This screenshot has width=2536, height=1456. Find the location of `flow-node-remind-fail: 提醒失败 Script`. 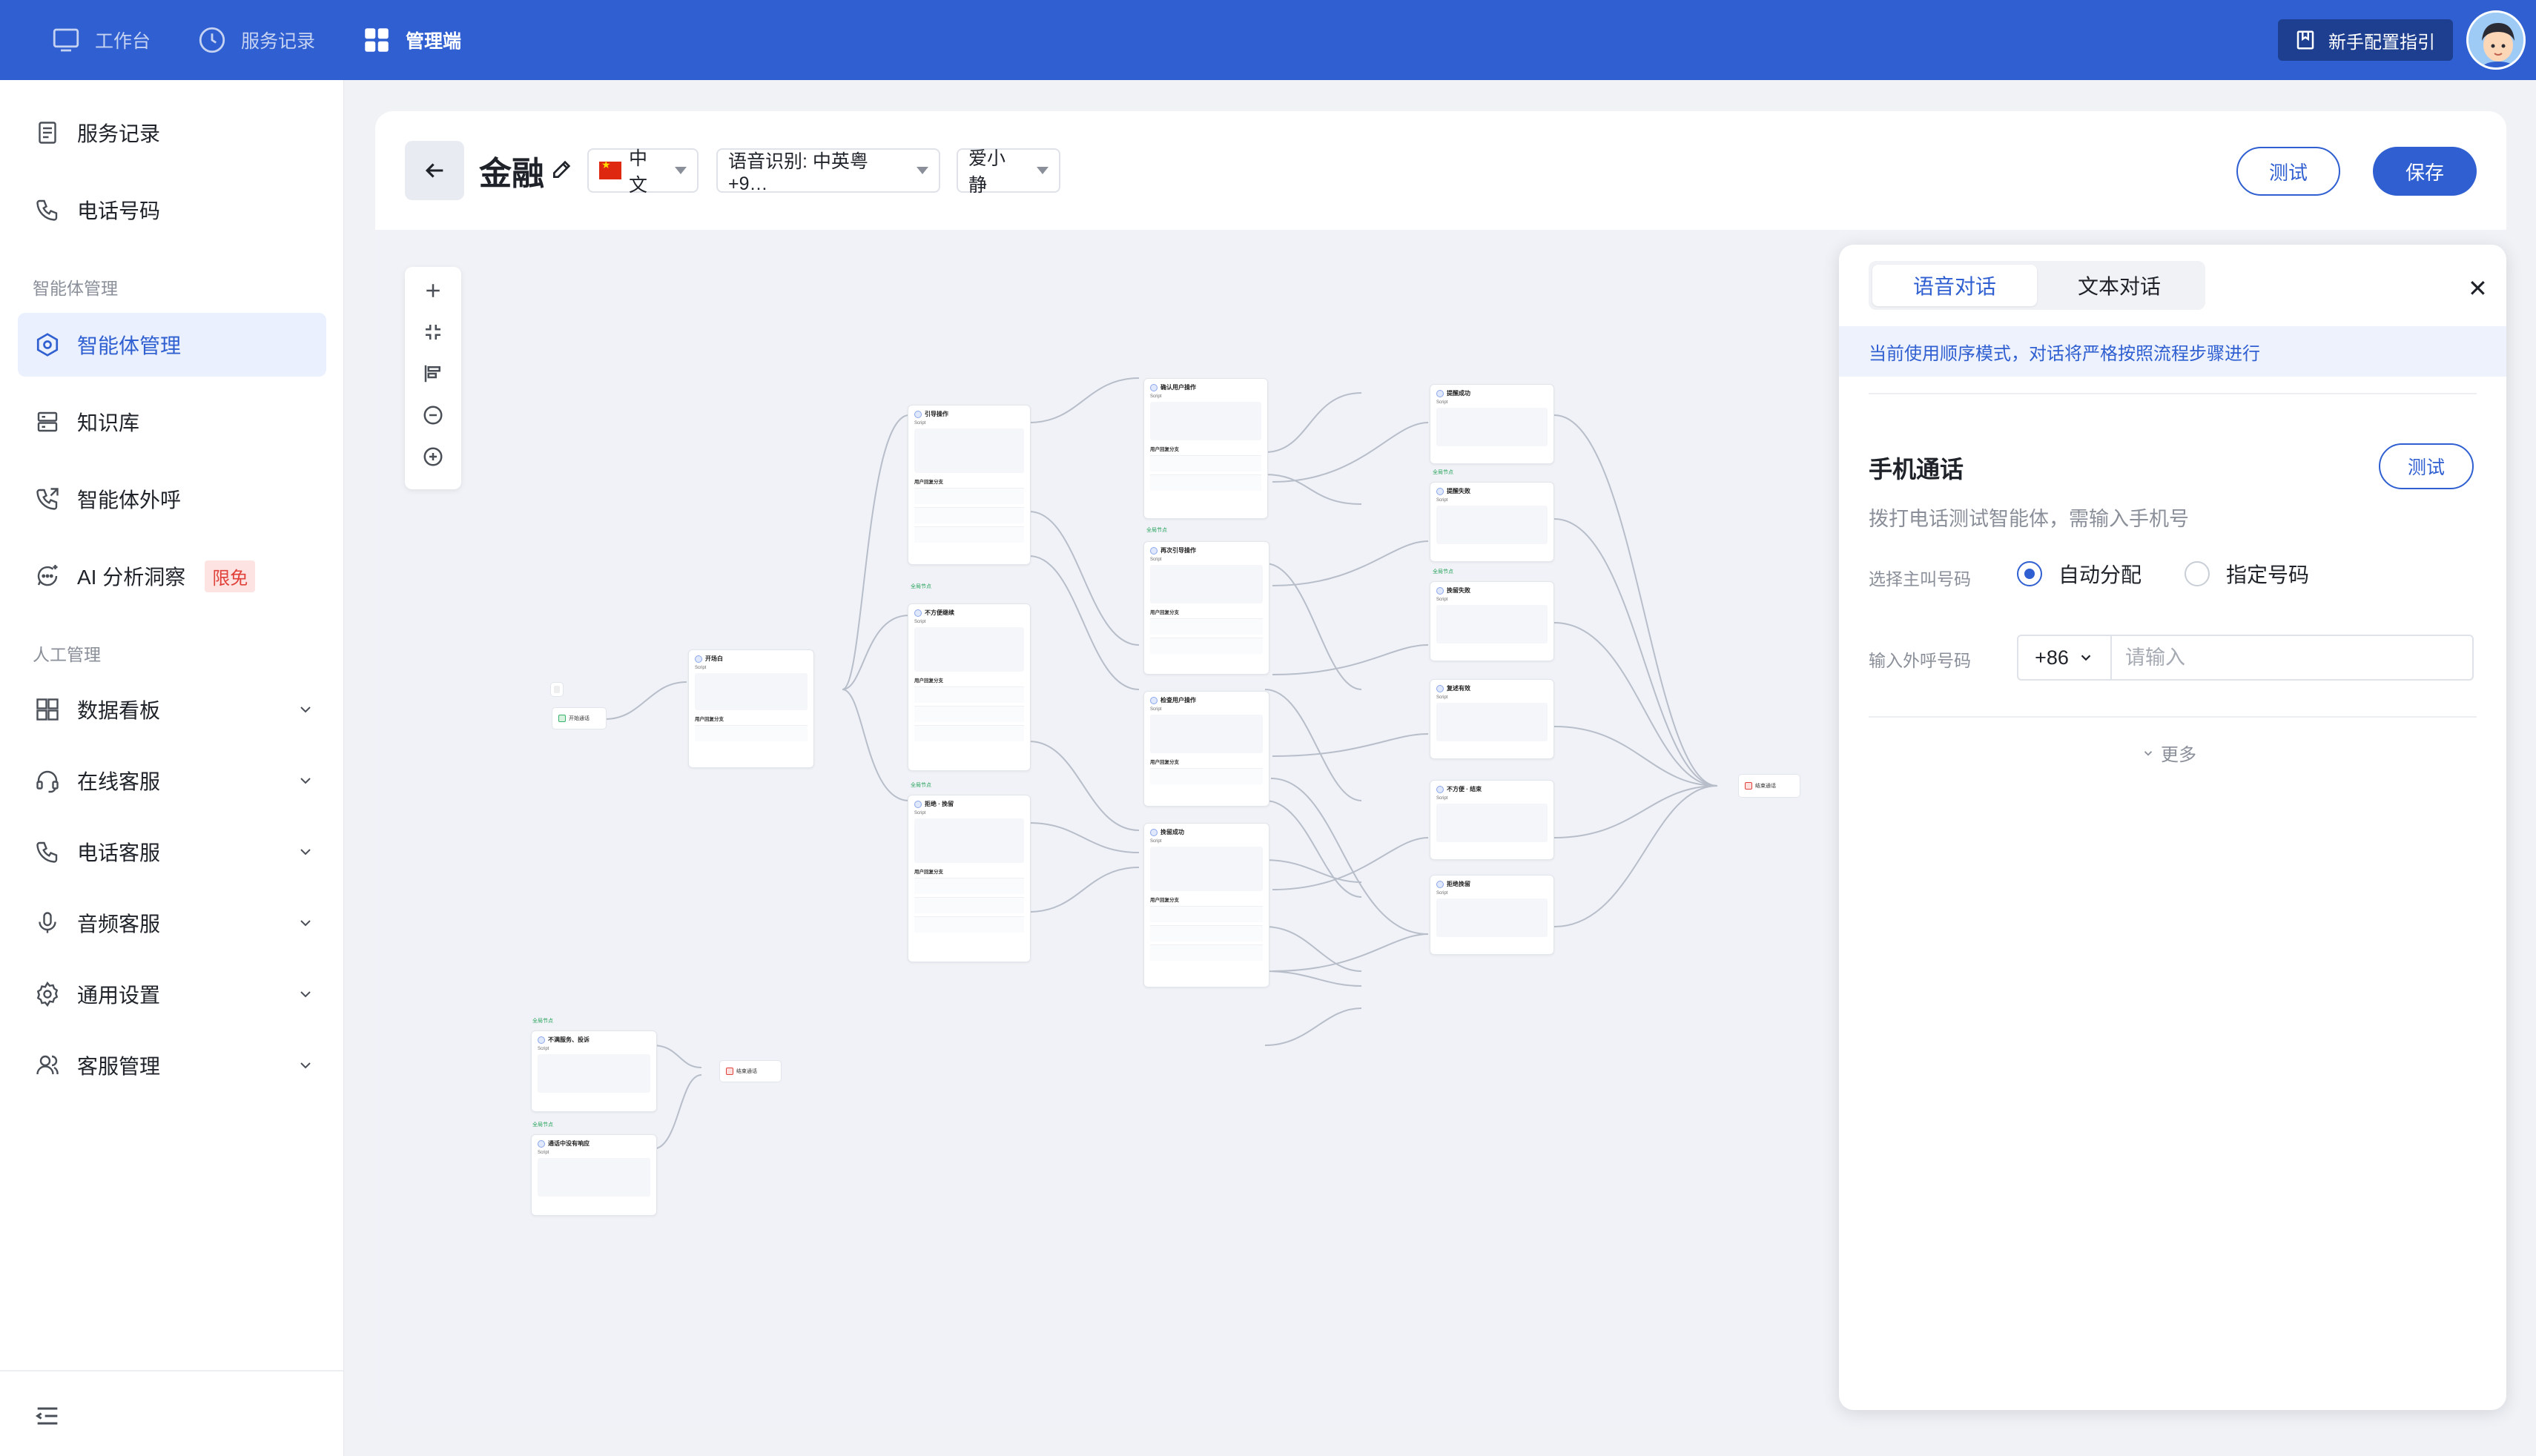

flow-node-remind-fail: 提醒失败 Script is located at coordinates (1492, 522).